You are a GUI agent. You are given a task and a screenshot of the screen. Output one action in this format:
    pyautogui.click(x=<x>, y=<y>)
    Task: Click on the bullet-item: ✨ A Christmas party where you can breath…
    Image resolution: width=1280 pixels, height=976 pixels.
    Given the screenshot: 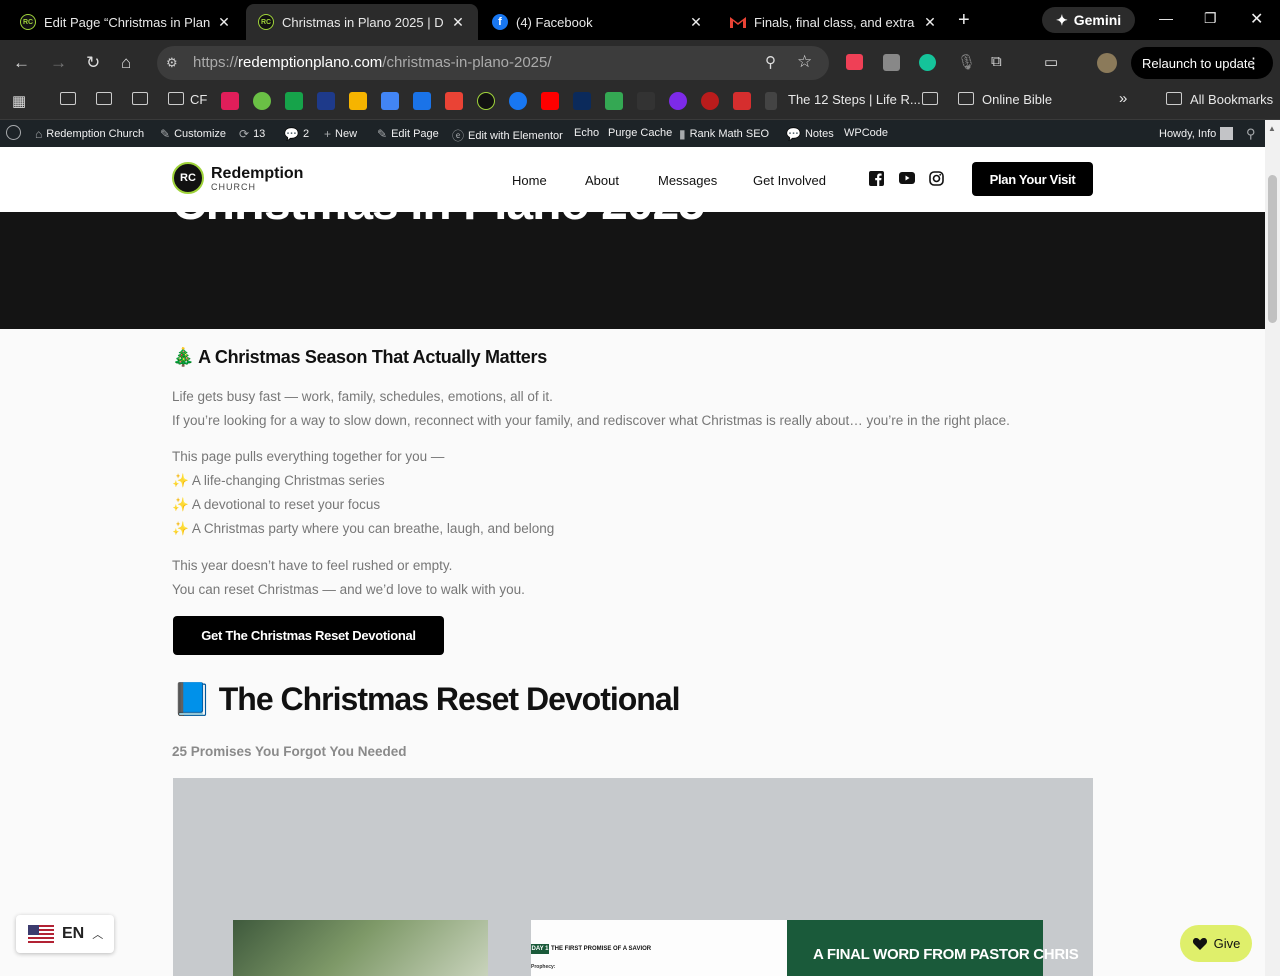 What is the action you would take?
    pyautogui.click(x=363, y=528)
    